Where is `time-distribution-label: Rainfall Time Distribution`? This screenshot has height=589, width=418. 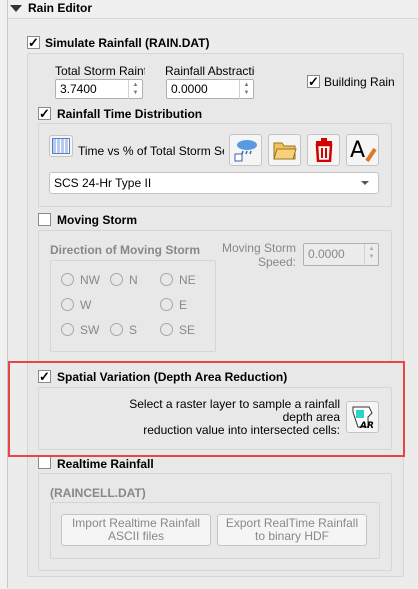
time-distribution-label: Rainfall Time Distribution is located at coordinates (130, 114).